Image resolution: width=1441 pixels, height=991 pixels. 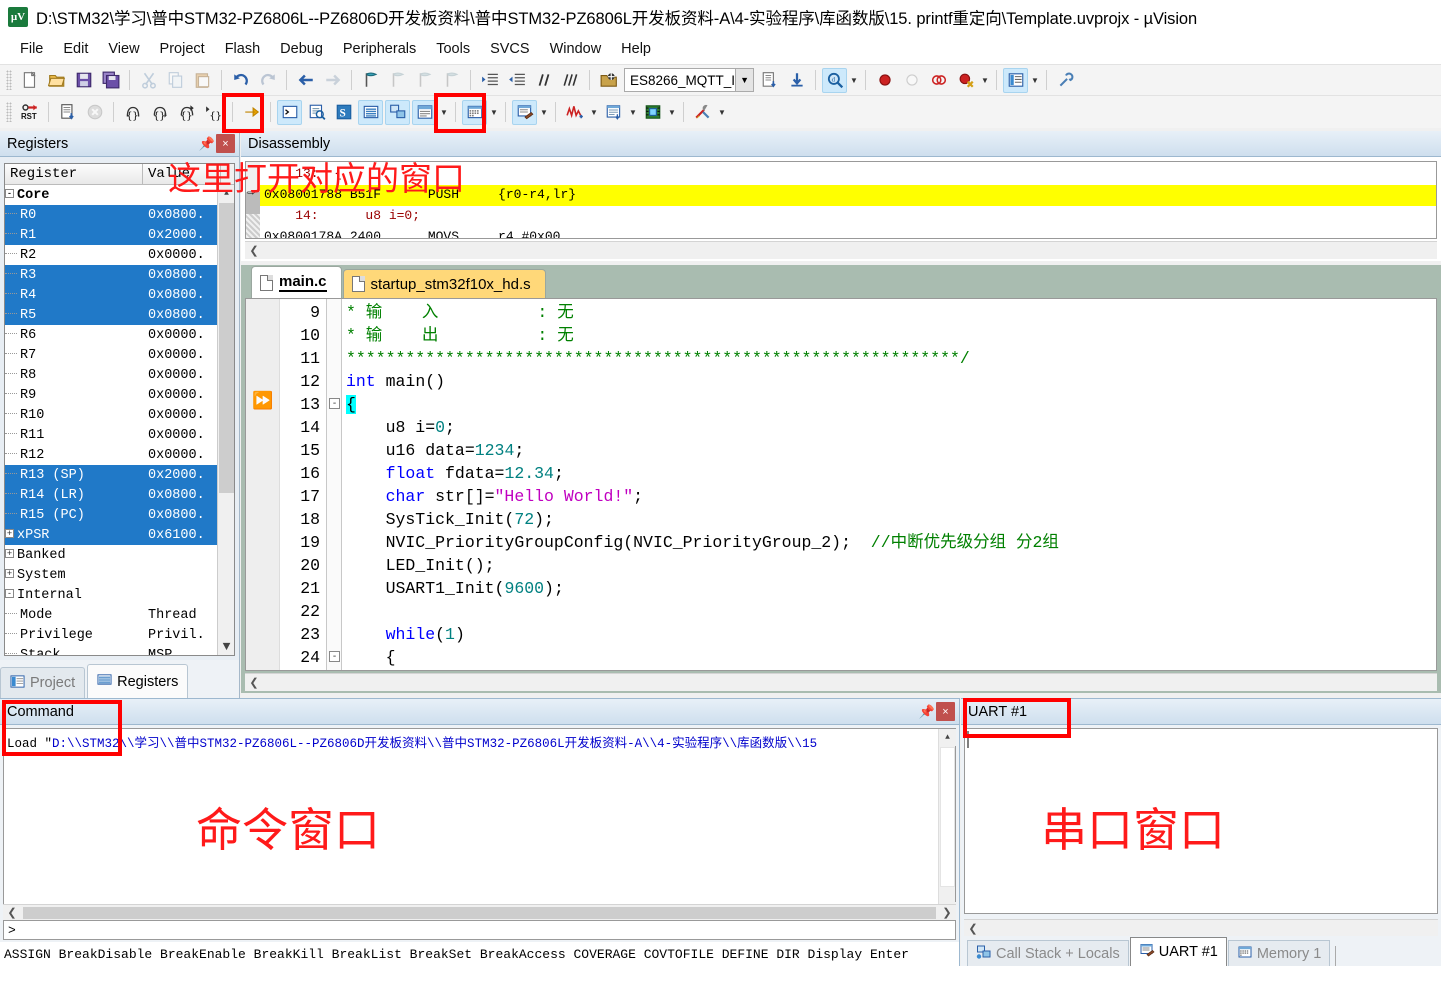 What do you see at coordinates (796, 80) in the screenshot?
I see `download-icon` at bounding box center [796, 80].